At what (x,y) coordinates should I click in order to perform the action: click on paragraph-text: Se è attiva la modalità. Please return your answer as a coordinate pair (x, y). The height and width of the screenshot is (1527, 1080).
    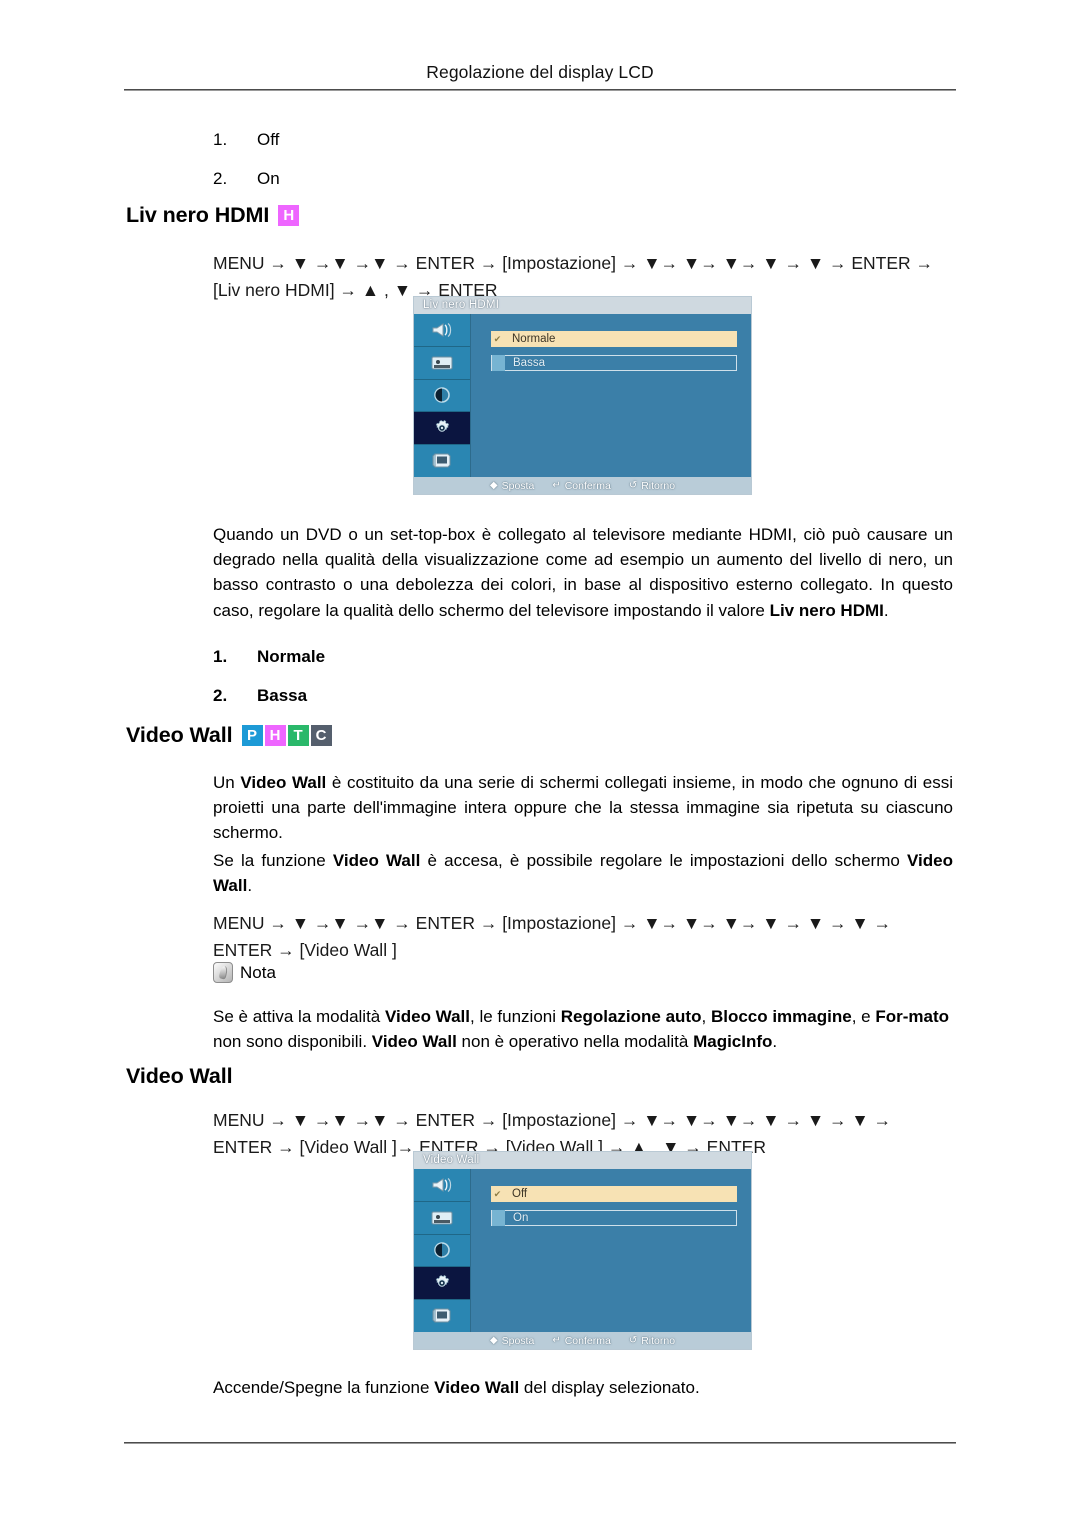
    Looking at the image, I should click on (299, 1016).